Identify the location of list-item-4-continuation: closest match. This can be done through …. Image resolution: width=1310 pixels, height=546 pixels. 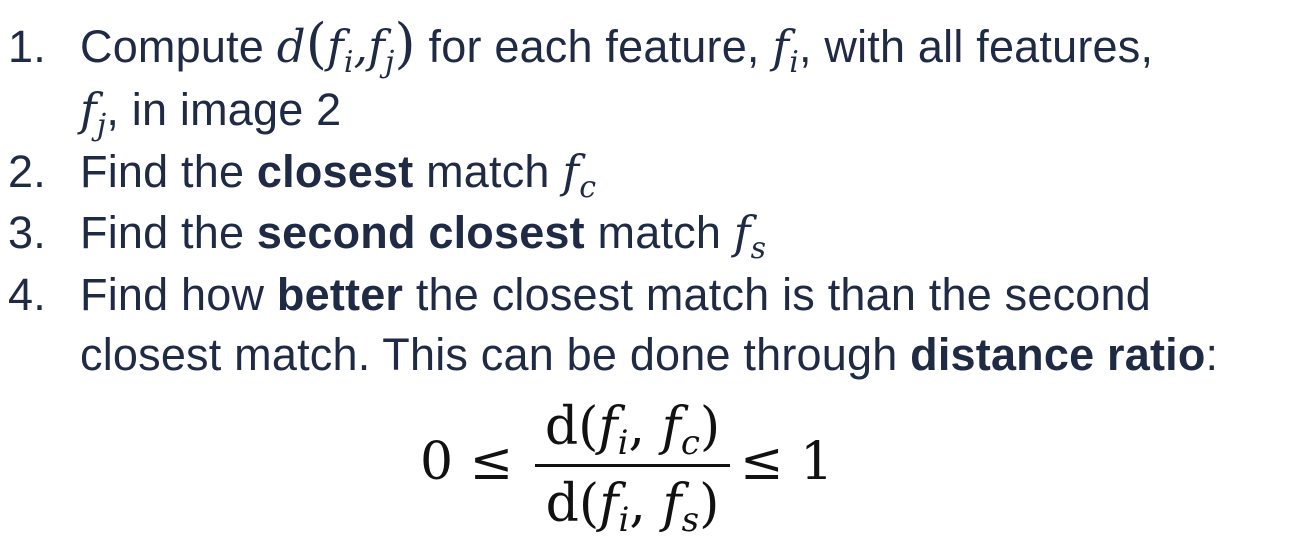
(649, 355).